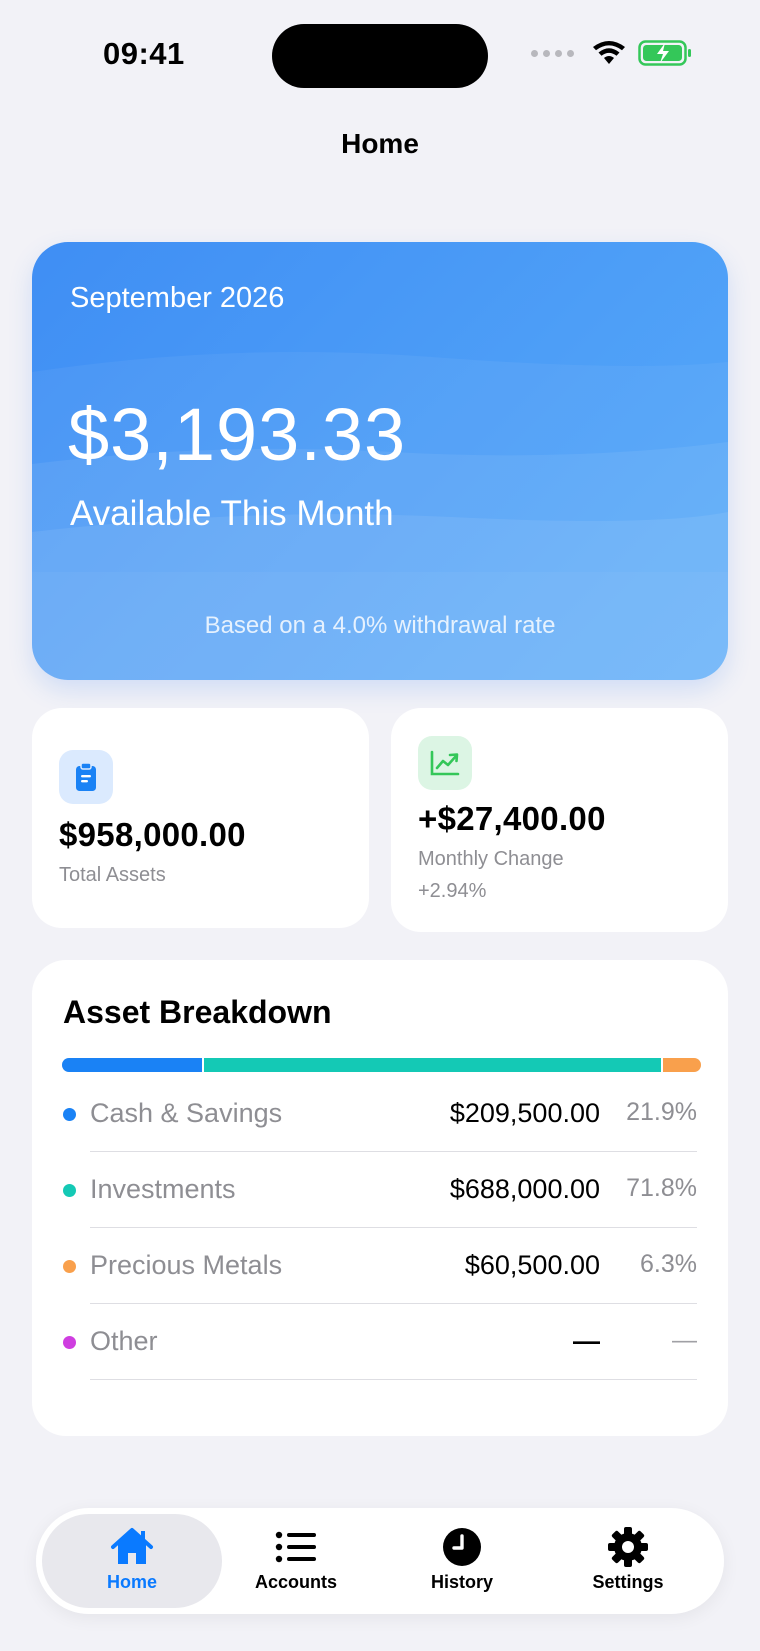  What do you see at coordinates (86, 777) in the screenshot?
I see `clipboard-icon` at bounding box center [86, 777].